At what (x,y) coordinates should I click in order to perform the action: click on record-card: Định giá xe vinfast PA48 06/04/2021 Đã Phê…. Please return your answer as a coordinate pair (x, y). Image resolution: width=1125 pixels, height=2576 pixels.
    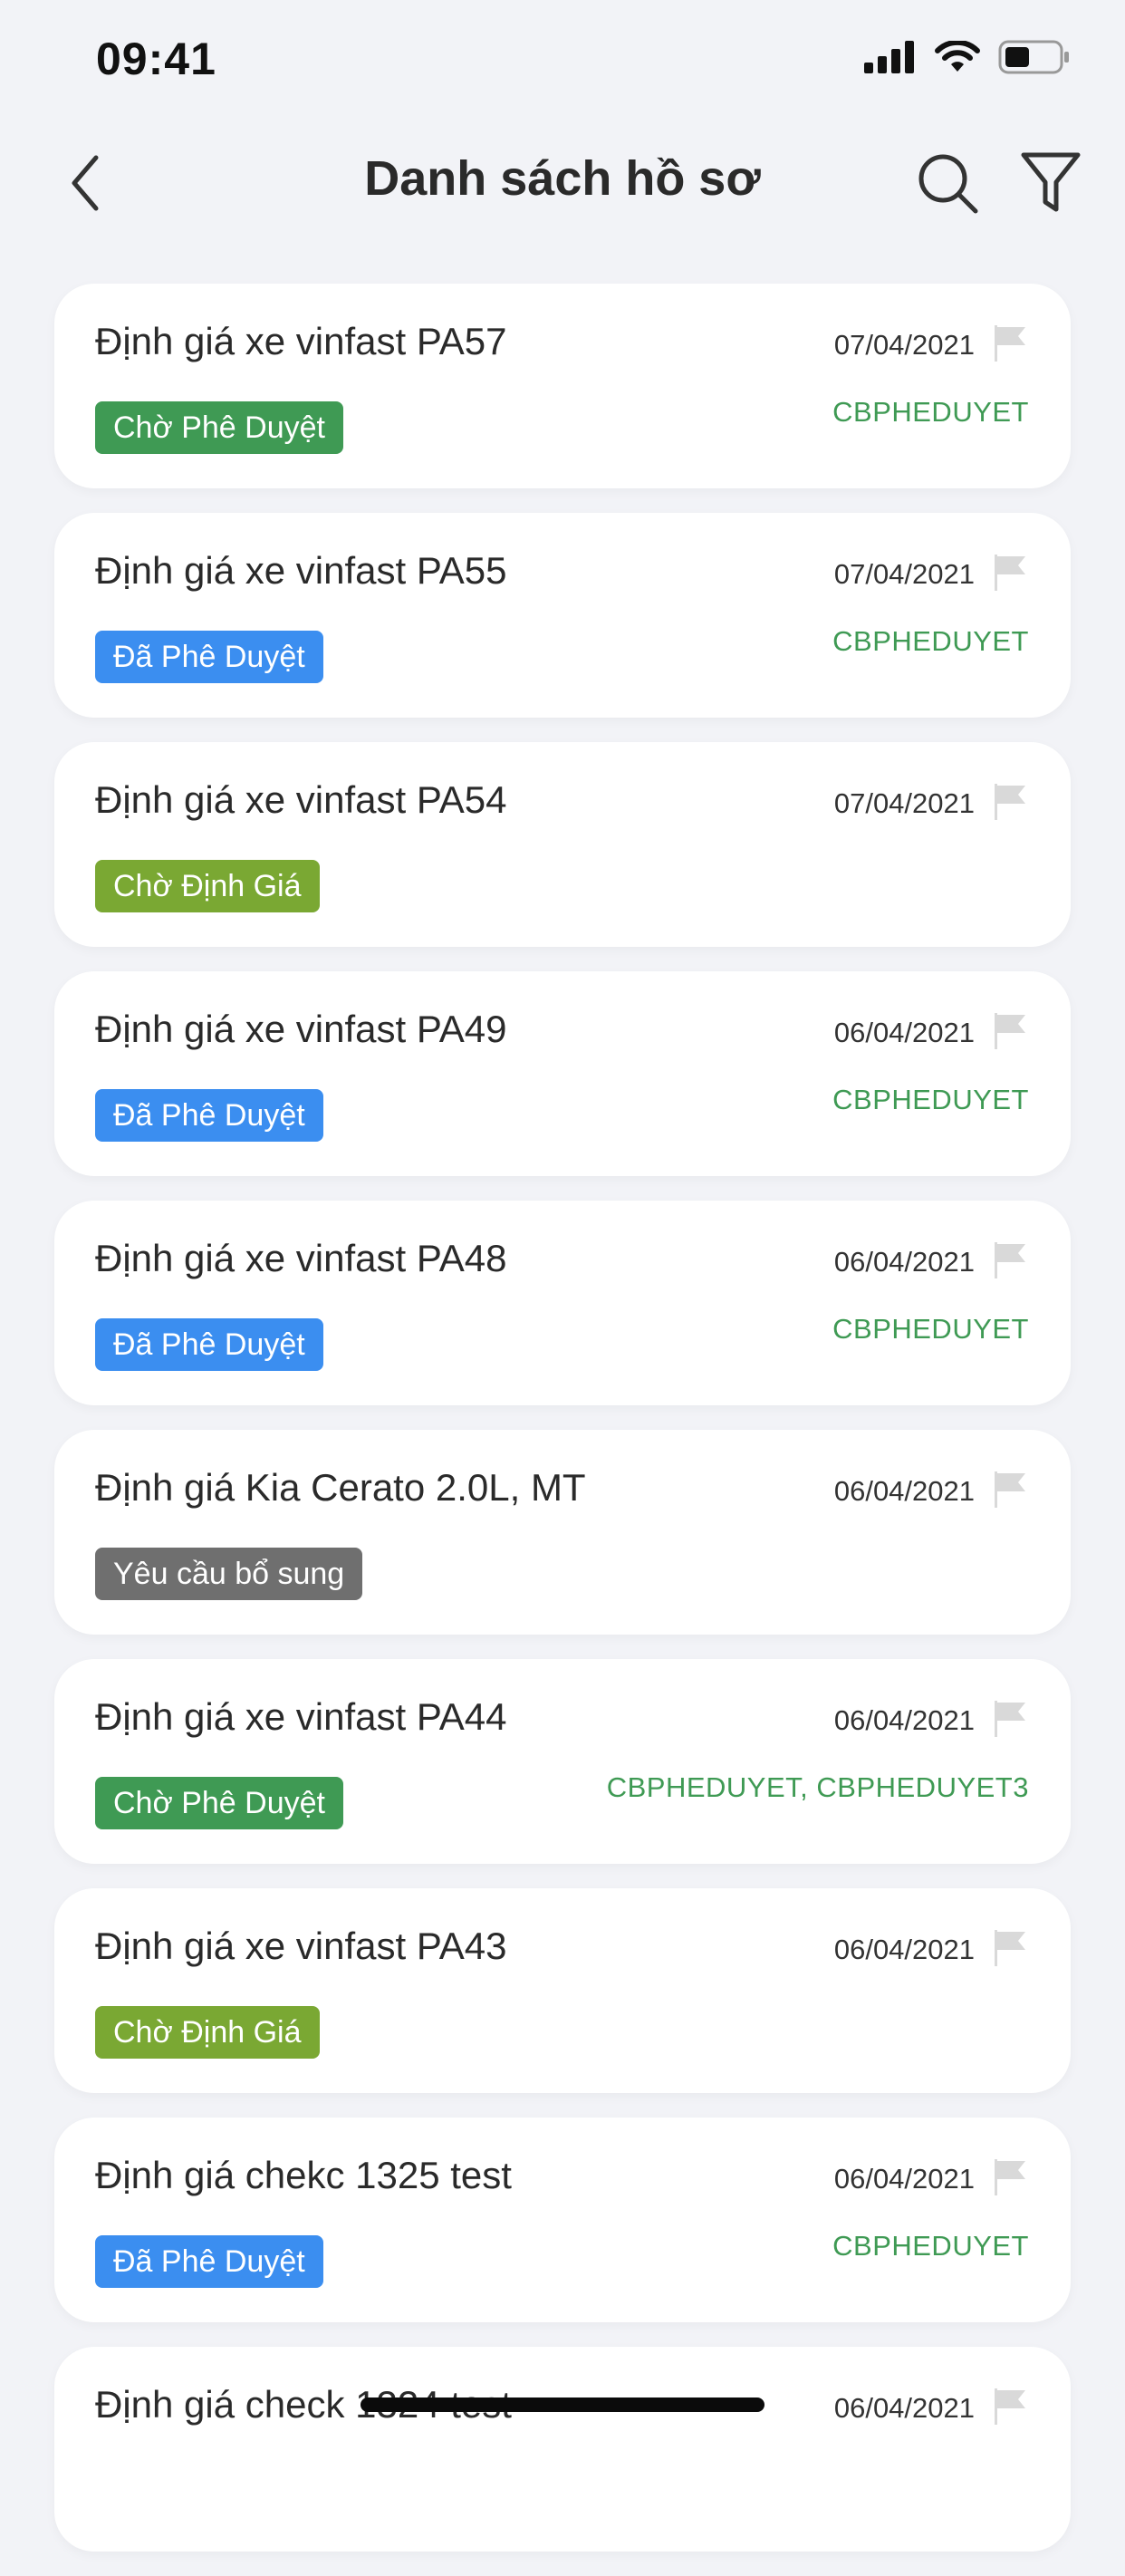
    Looking at the image, I should click on (562, 1303).